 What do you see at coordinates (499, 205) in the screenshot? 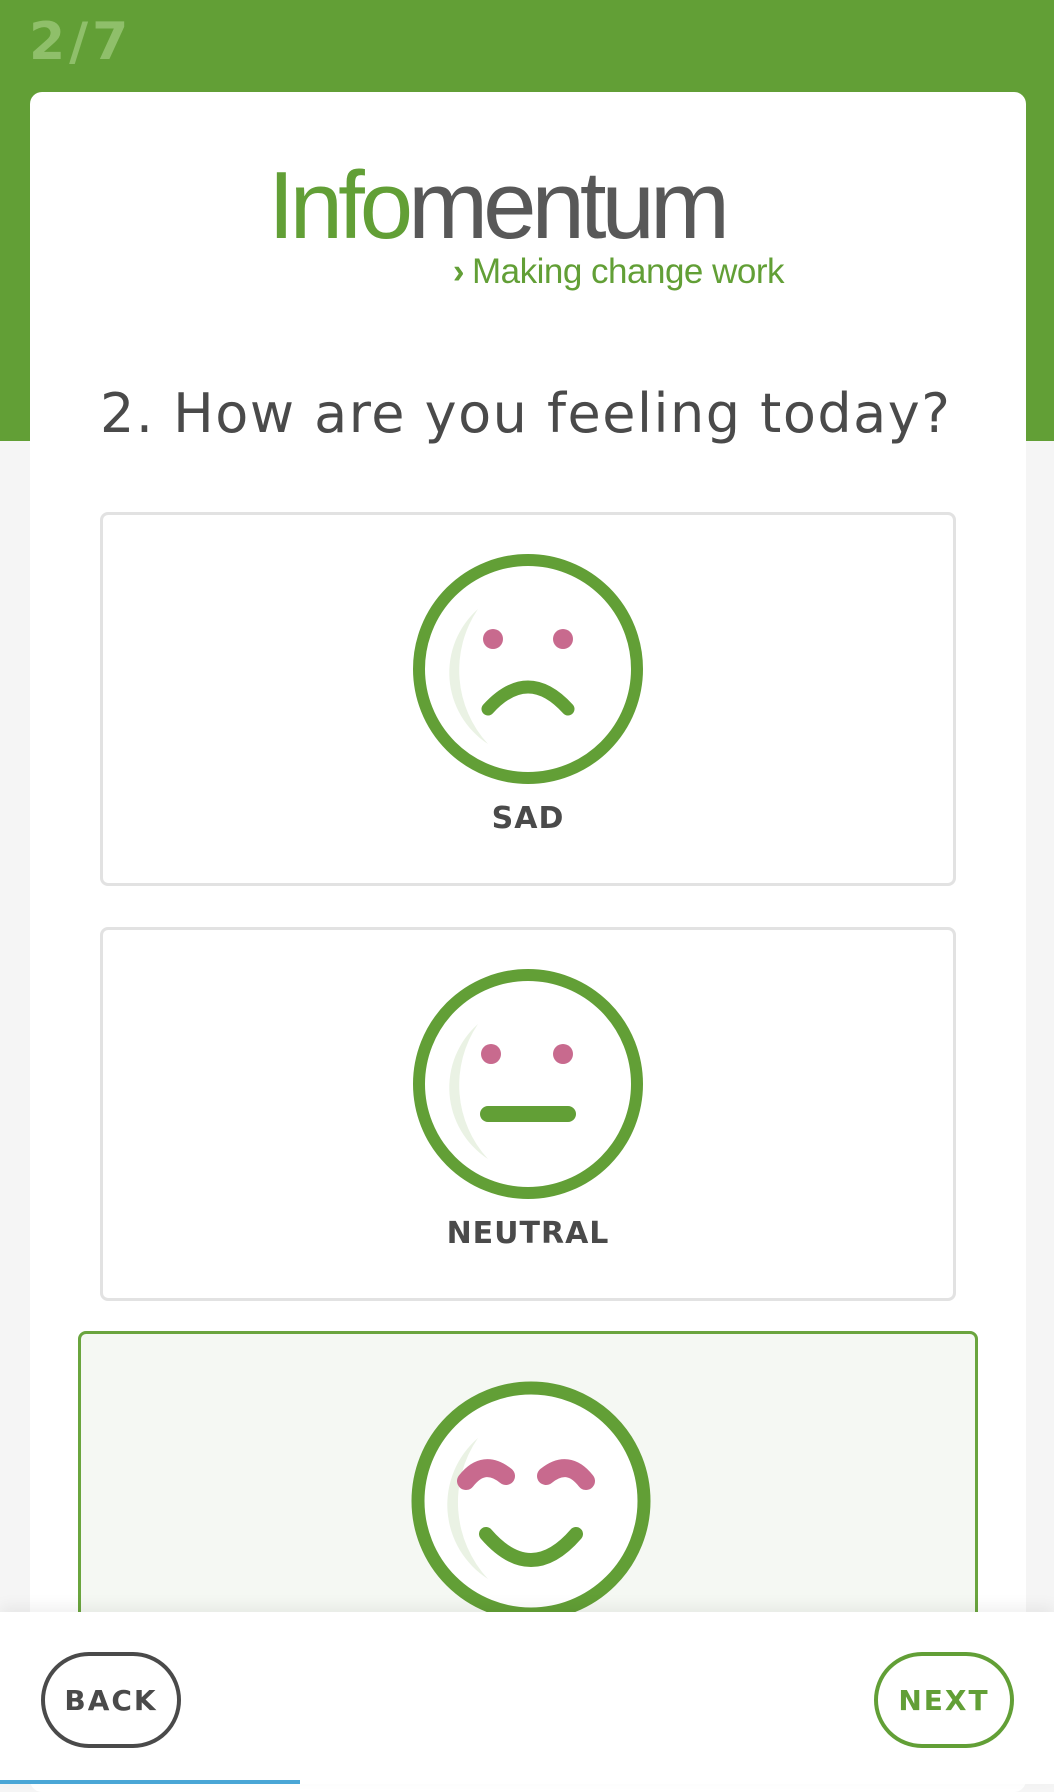
I see `logo-wordmark: Infomentum` at bounding box center [499, 205].